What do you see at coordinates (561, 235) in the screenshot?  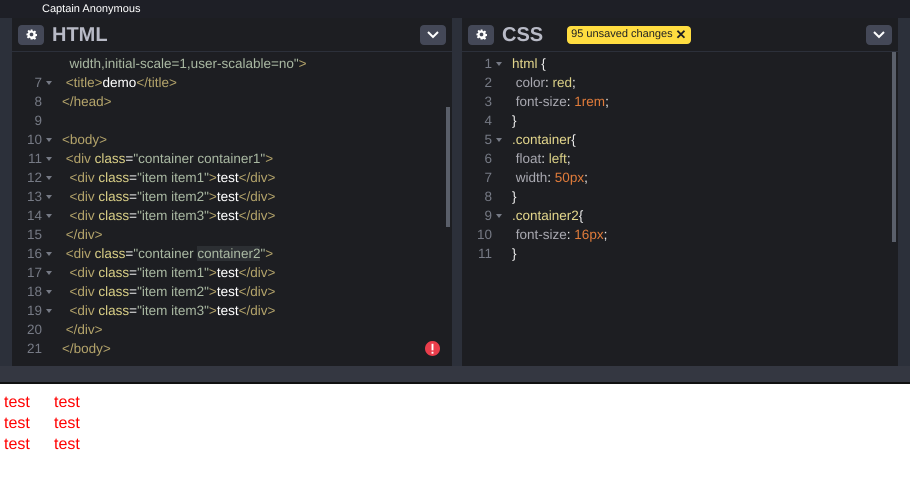 I see `code-line: font-size: 16px;` at bounding box center [561, 235].